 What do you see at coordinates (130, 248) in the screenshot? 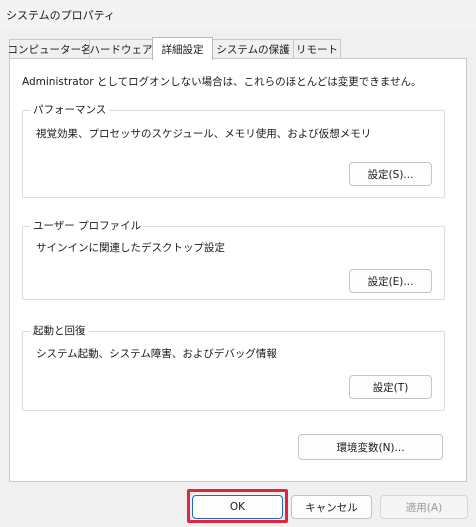
I see `user-profile-description: サインインに関連したデスクトップ設定` at bounding box center [130, 248].